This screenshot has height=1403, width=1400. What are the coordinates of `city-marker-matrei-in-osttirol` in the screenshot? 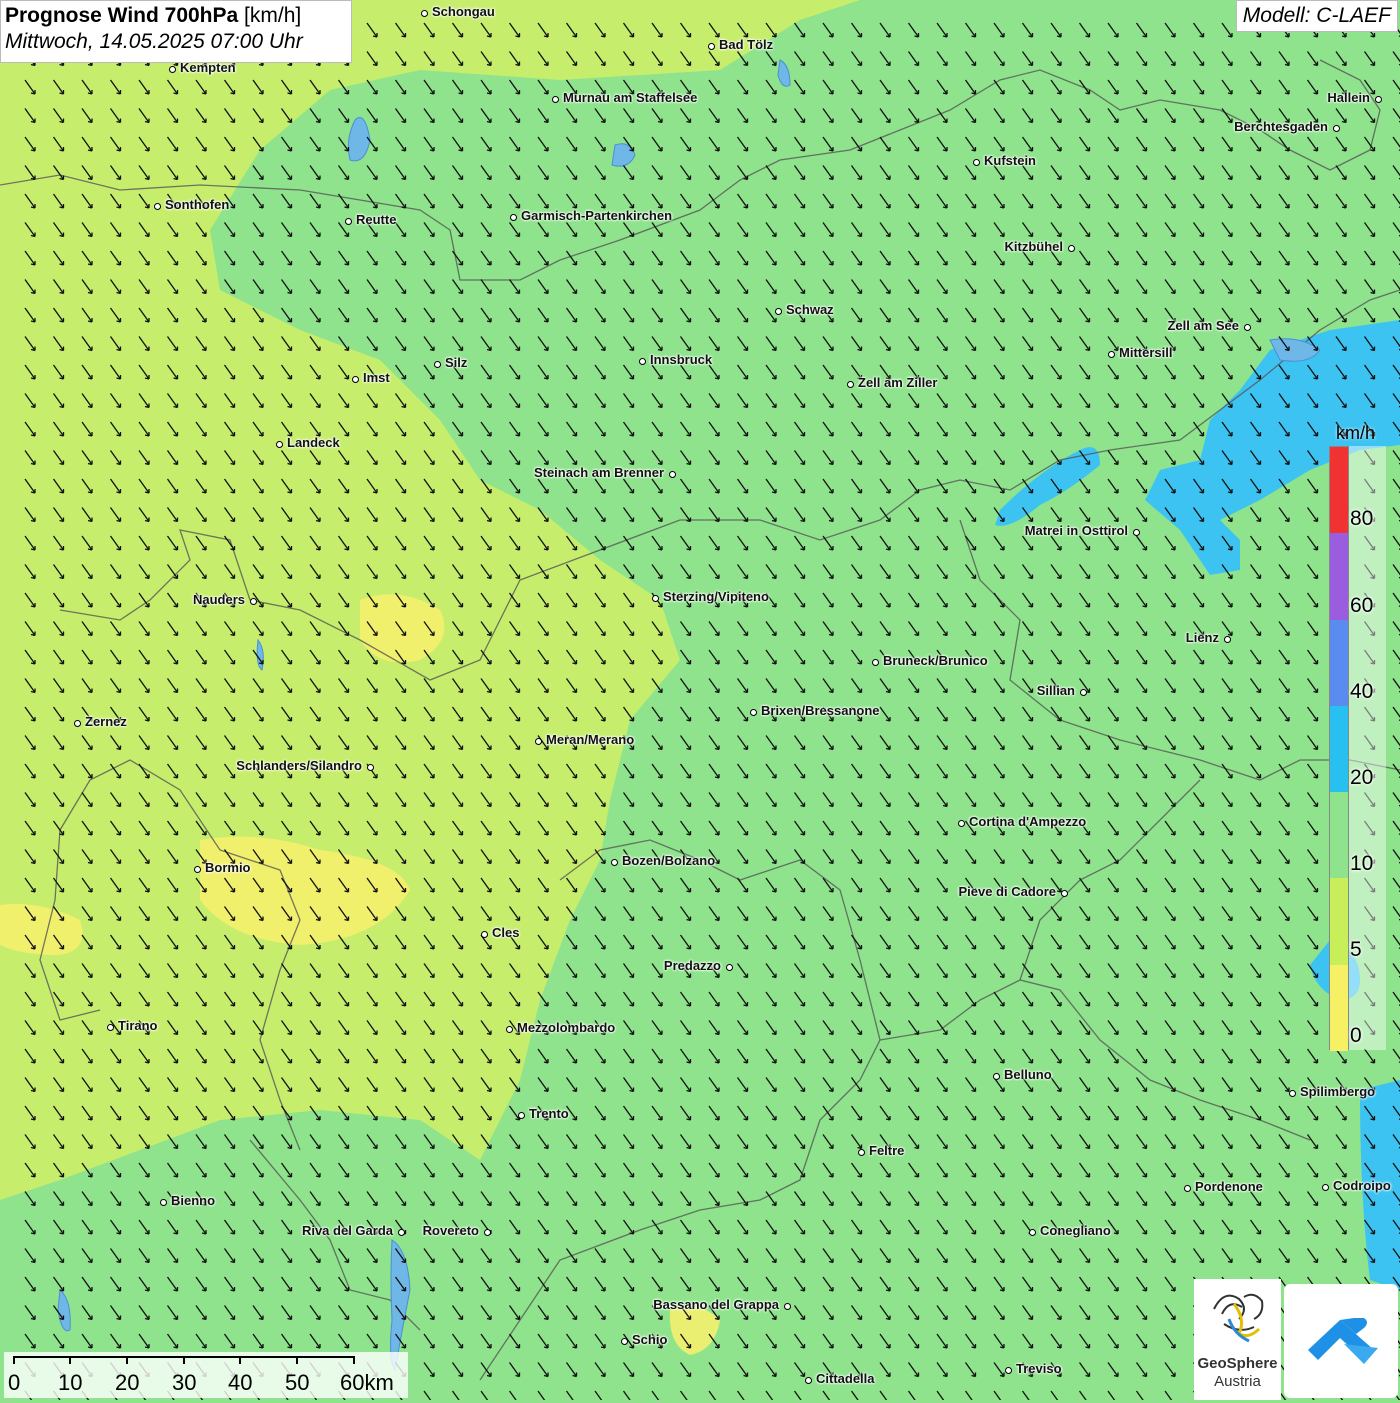 It's located at (1136, 532).